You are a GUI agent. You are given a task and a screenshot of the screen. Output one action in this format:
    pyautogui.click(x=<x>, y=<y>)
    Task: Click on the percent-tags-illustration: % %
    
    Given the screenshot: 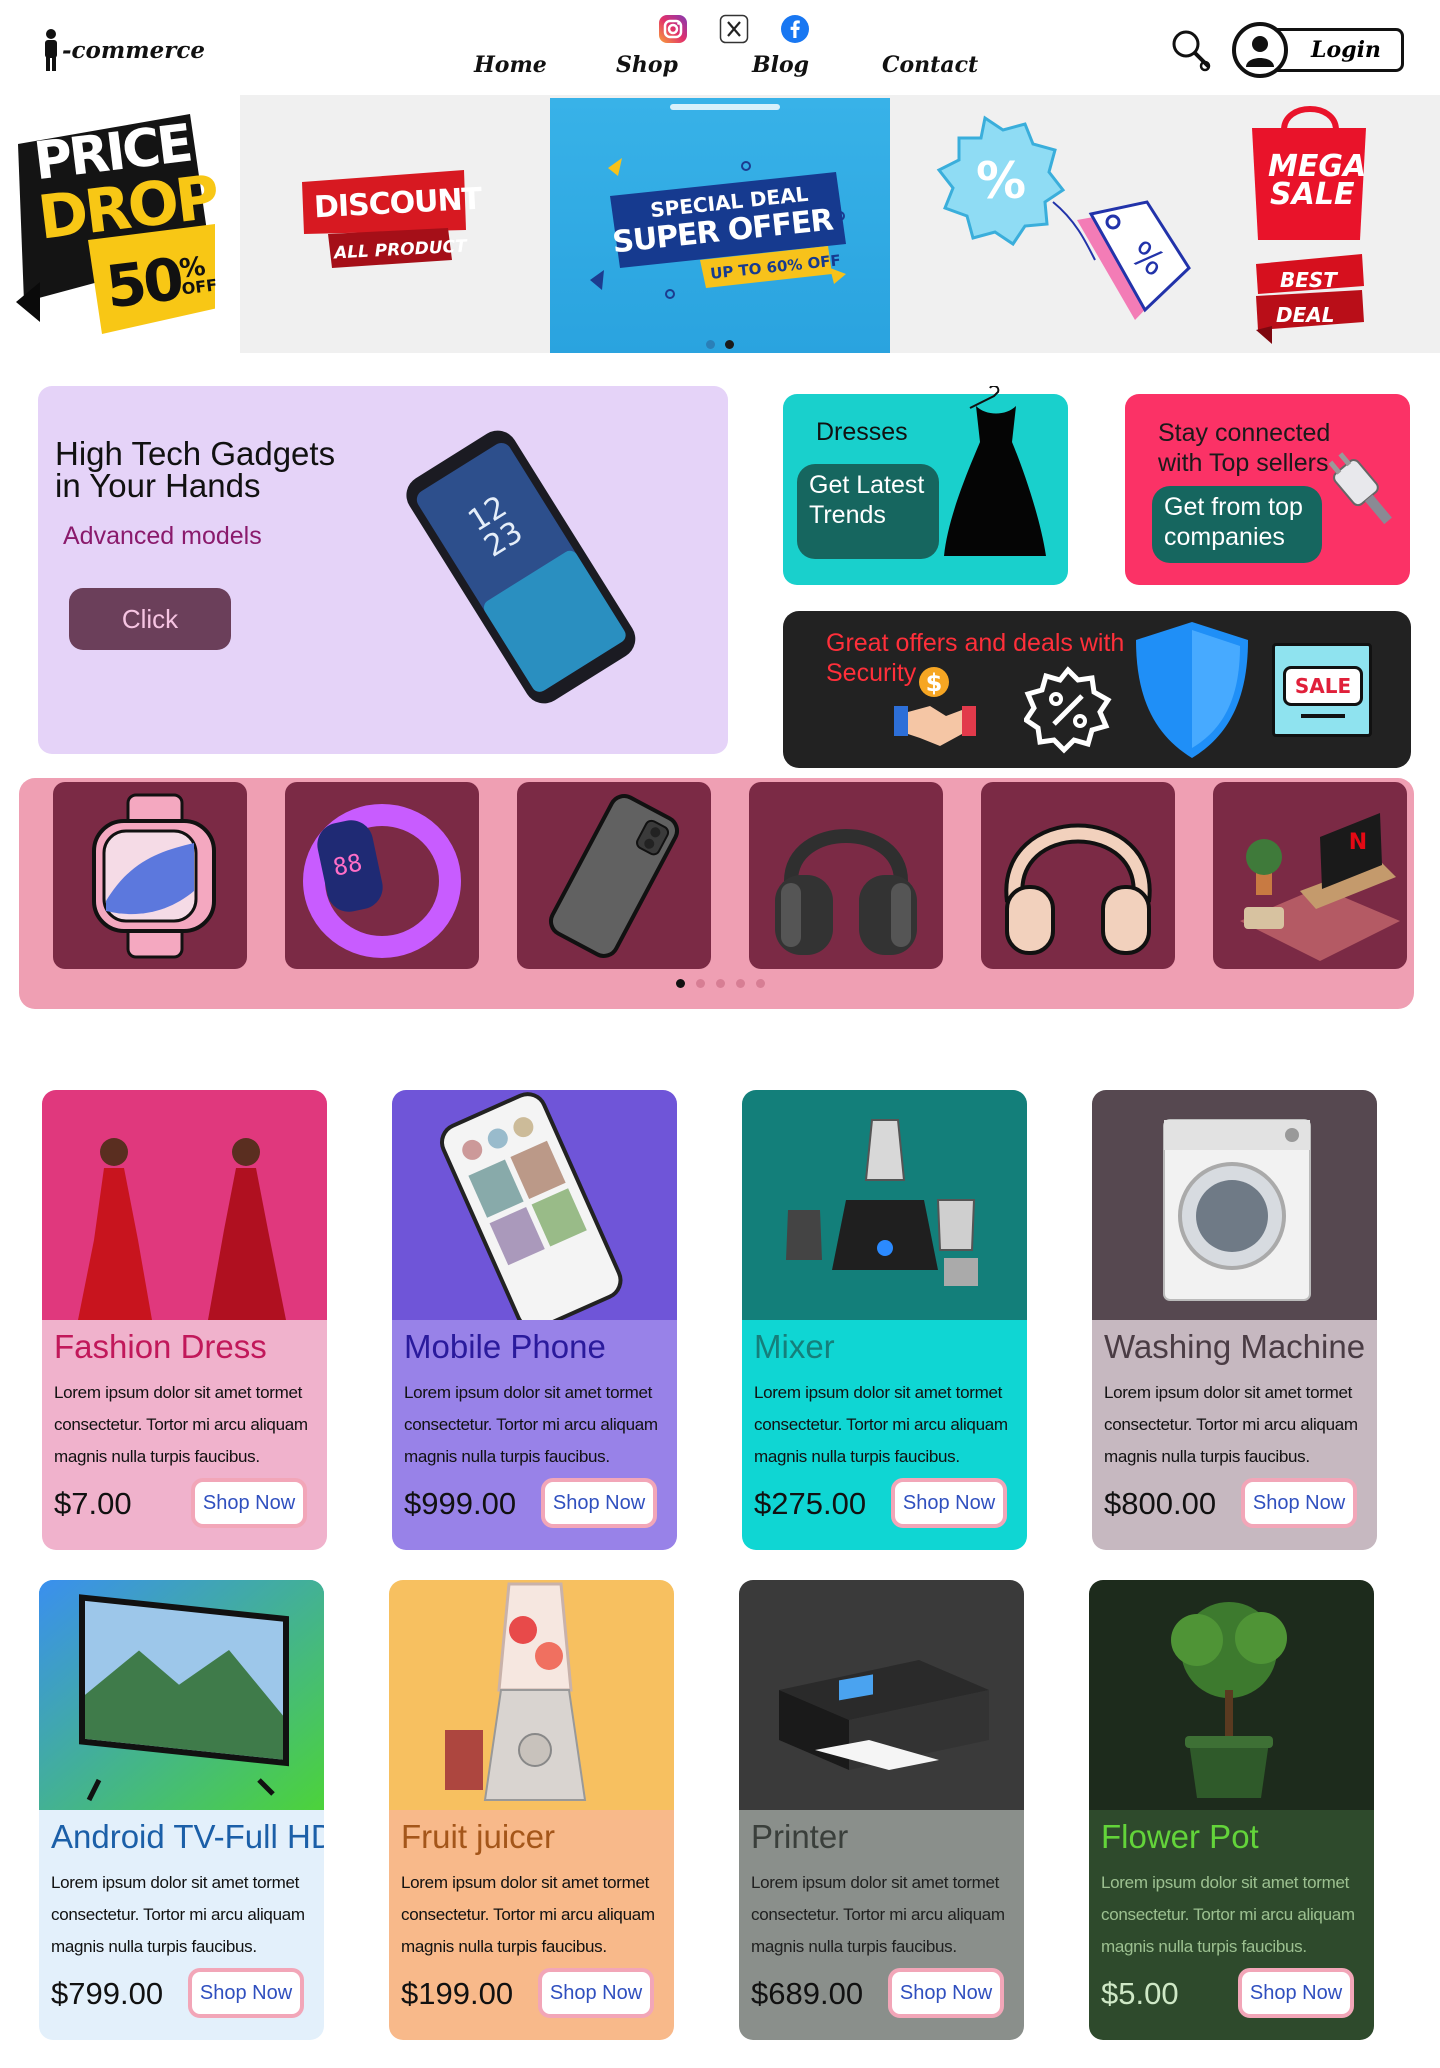 What is the action you would take?
    pyautogui.click(x=1060, y=222)
    